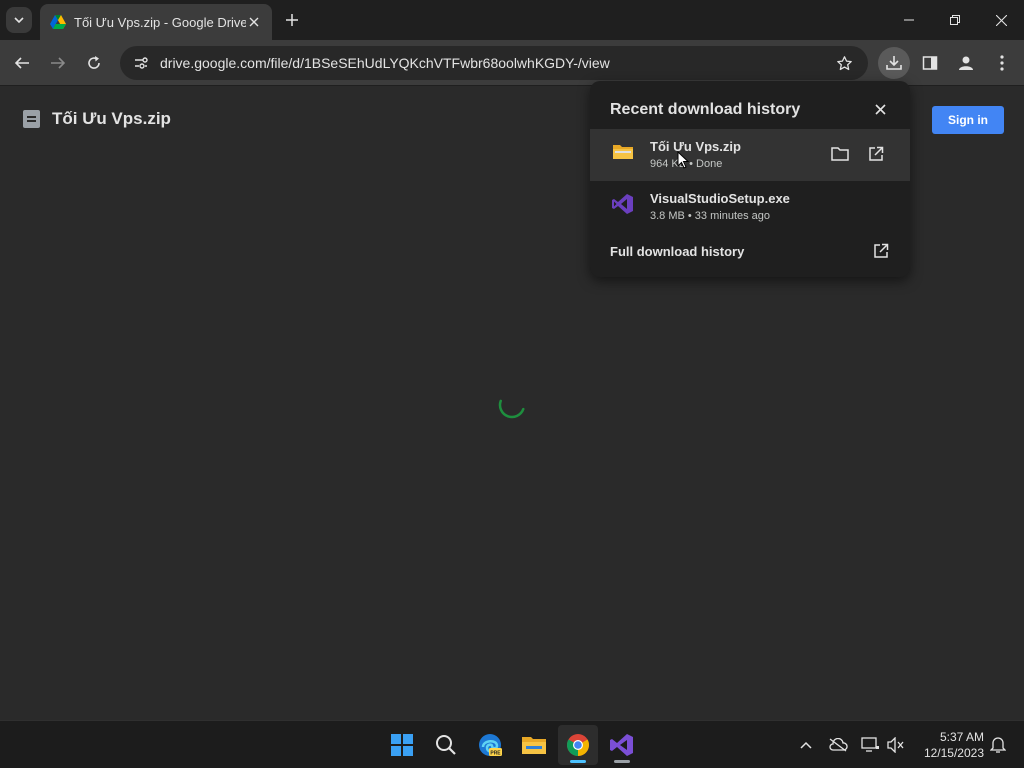 The image size is (1024, 768). I want to click on side-panel-icon, so click(930, 63).